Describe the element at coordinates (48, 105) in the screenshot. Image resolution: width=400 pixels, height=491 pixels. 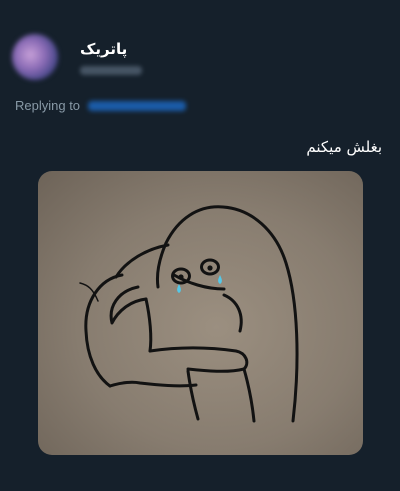
I see `replying-to-label: Replying to` at that location.